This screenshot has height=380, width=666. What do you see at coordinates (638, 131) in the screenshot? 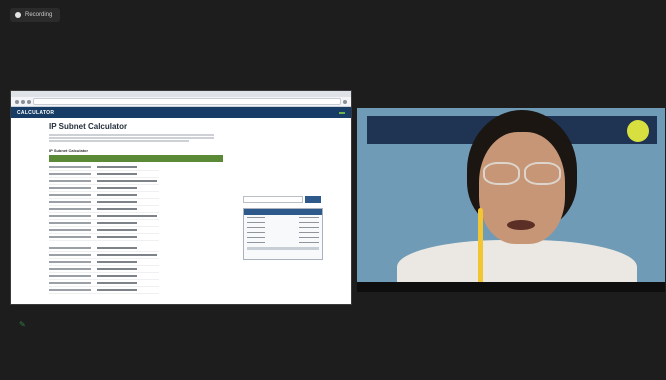
I see `banner-logo` at bounding box center [638, 131].